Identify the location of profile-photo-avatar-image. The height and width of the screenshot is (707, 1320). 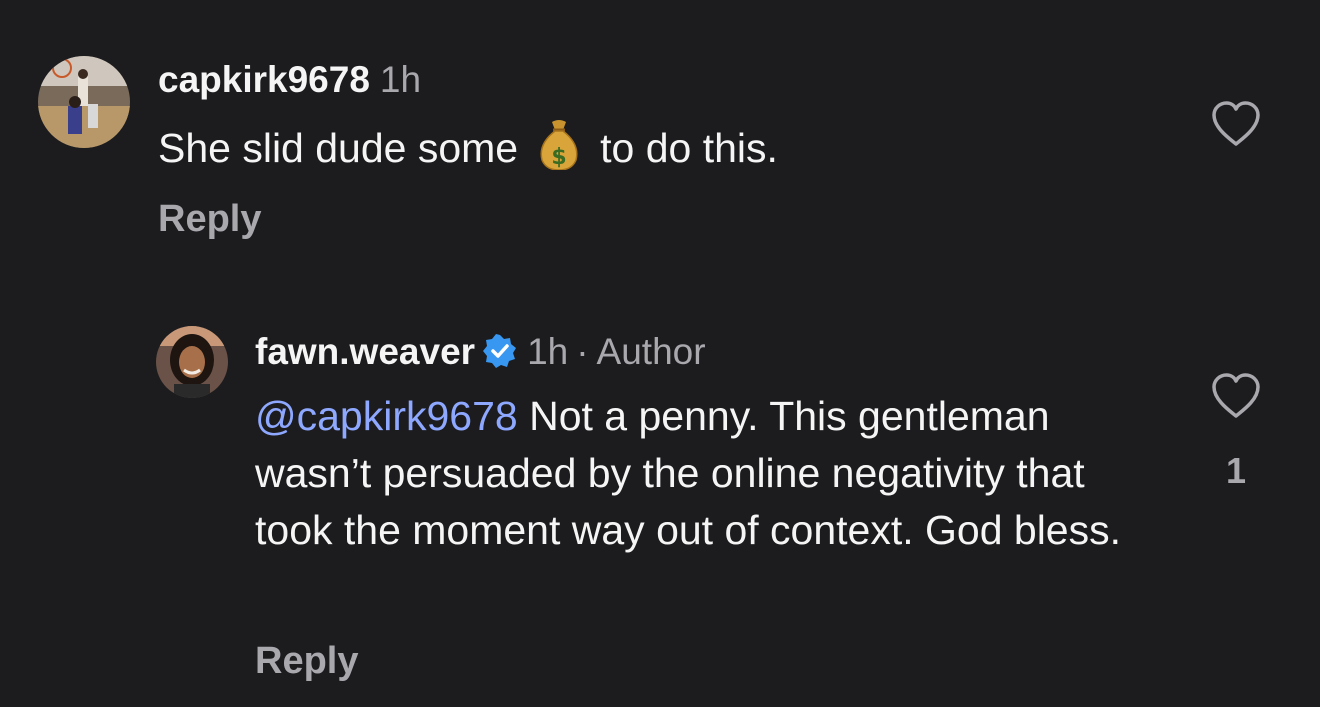
(192, 362).